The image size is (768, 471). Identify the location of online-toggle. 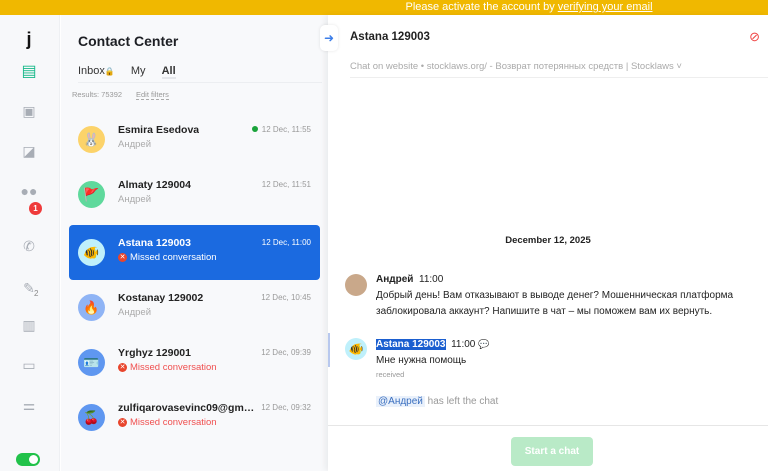
(28, 459).